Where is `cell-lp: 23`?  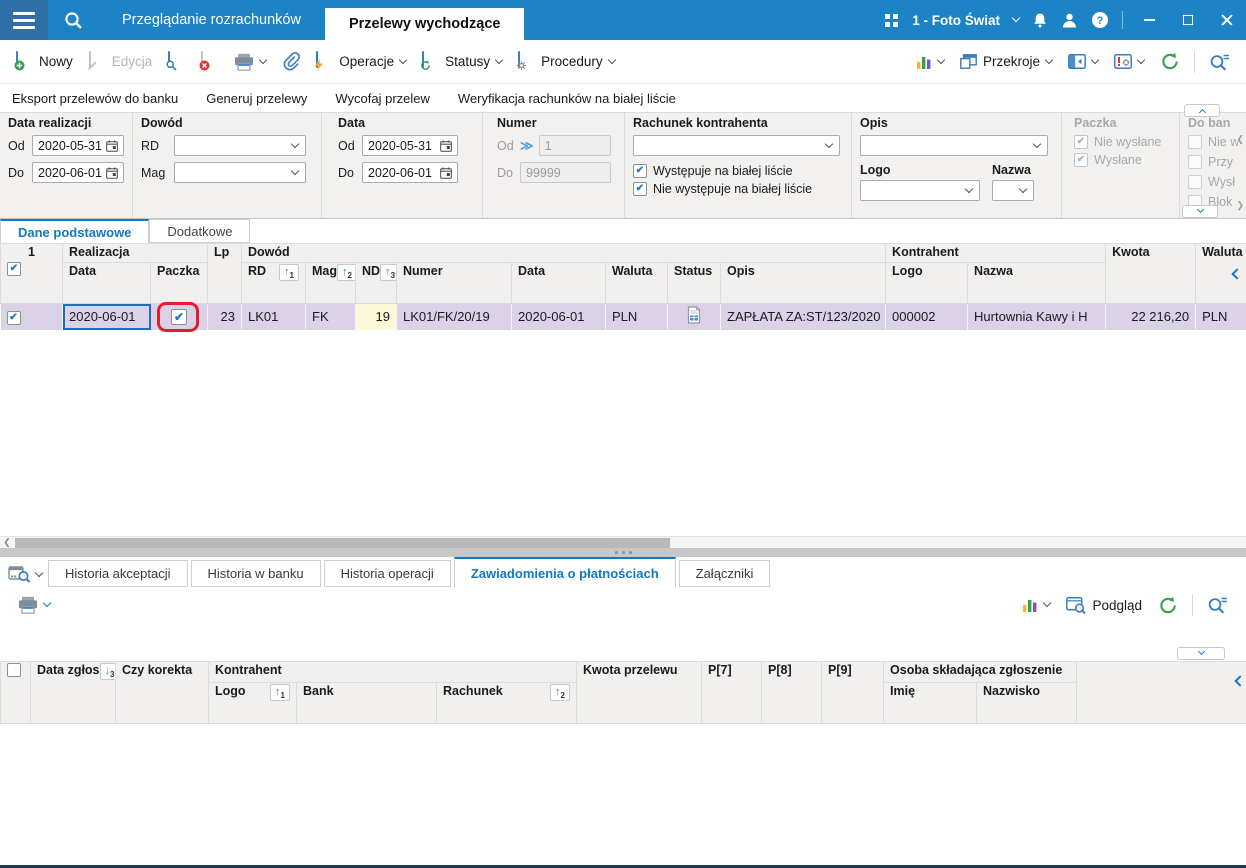
cell-lp: 23 is located at coordinates (224, 316).